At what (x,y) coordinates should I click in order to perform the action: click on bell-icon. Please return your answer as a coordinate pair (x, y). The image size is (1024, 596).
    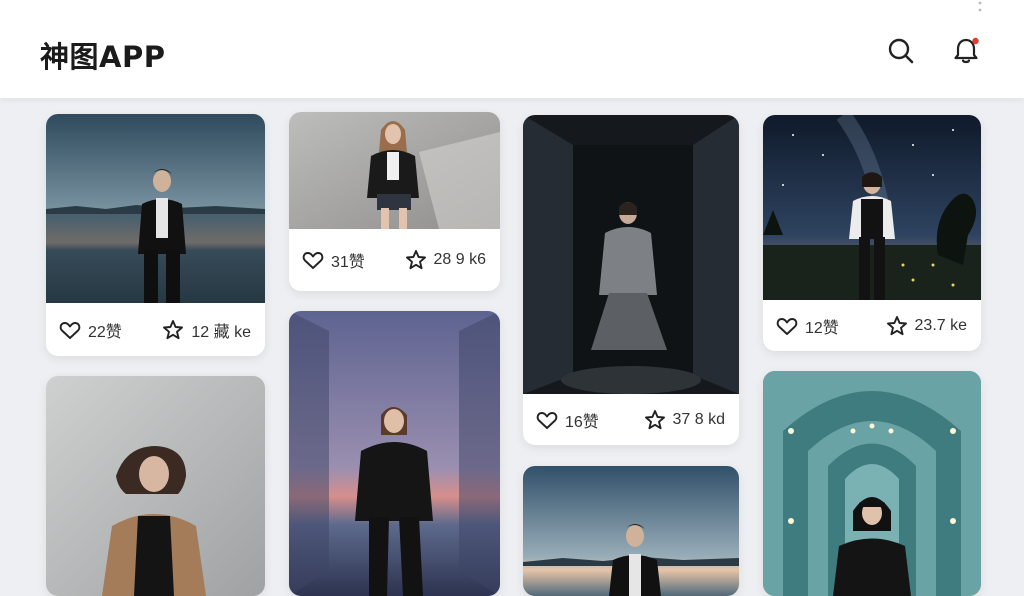
    Looking at the image, I should click on (966, 50).